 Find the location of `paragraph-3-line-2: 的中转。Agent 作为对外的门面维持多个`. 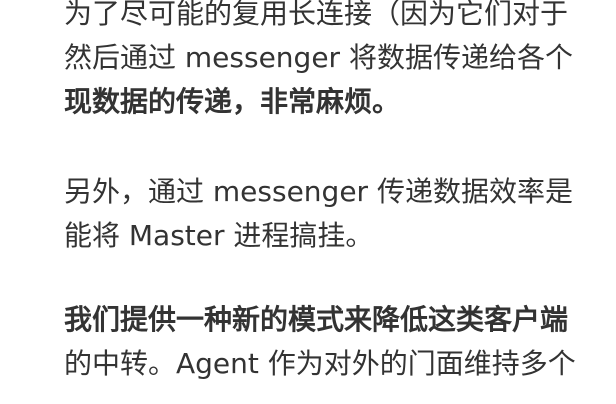

paragraph-3-line-2: 的中转。Agent 作为对外的门面维持多个 is located at coordinates (320, 363).